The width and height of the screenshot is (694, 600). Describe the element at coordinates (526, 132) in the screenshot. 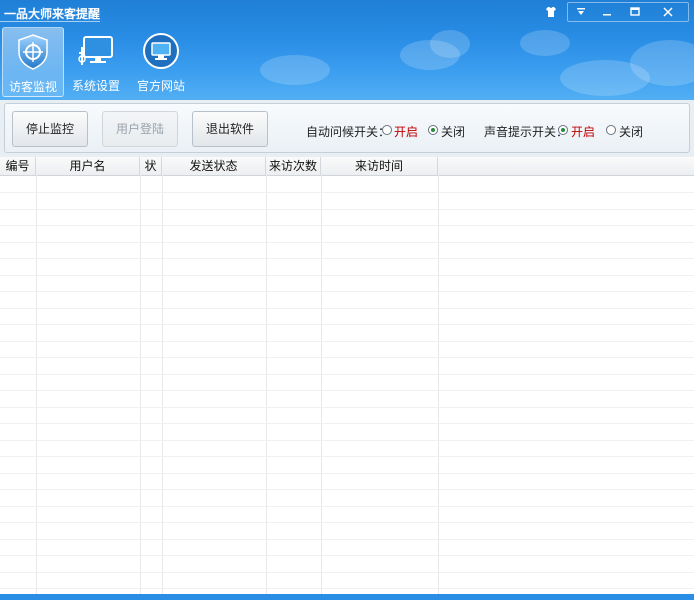

I see `sound-alert-label: 声音提示开关：` at that location.